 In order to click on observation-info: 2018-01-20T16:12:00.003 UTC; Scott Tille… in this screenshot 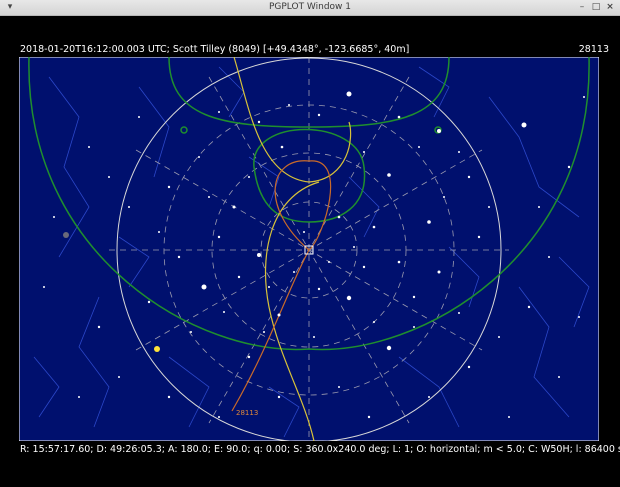, I will do `click(215, 49)`.